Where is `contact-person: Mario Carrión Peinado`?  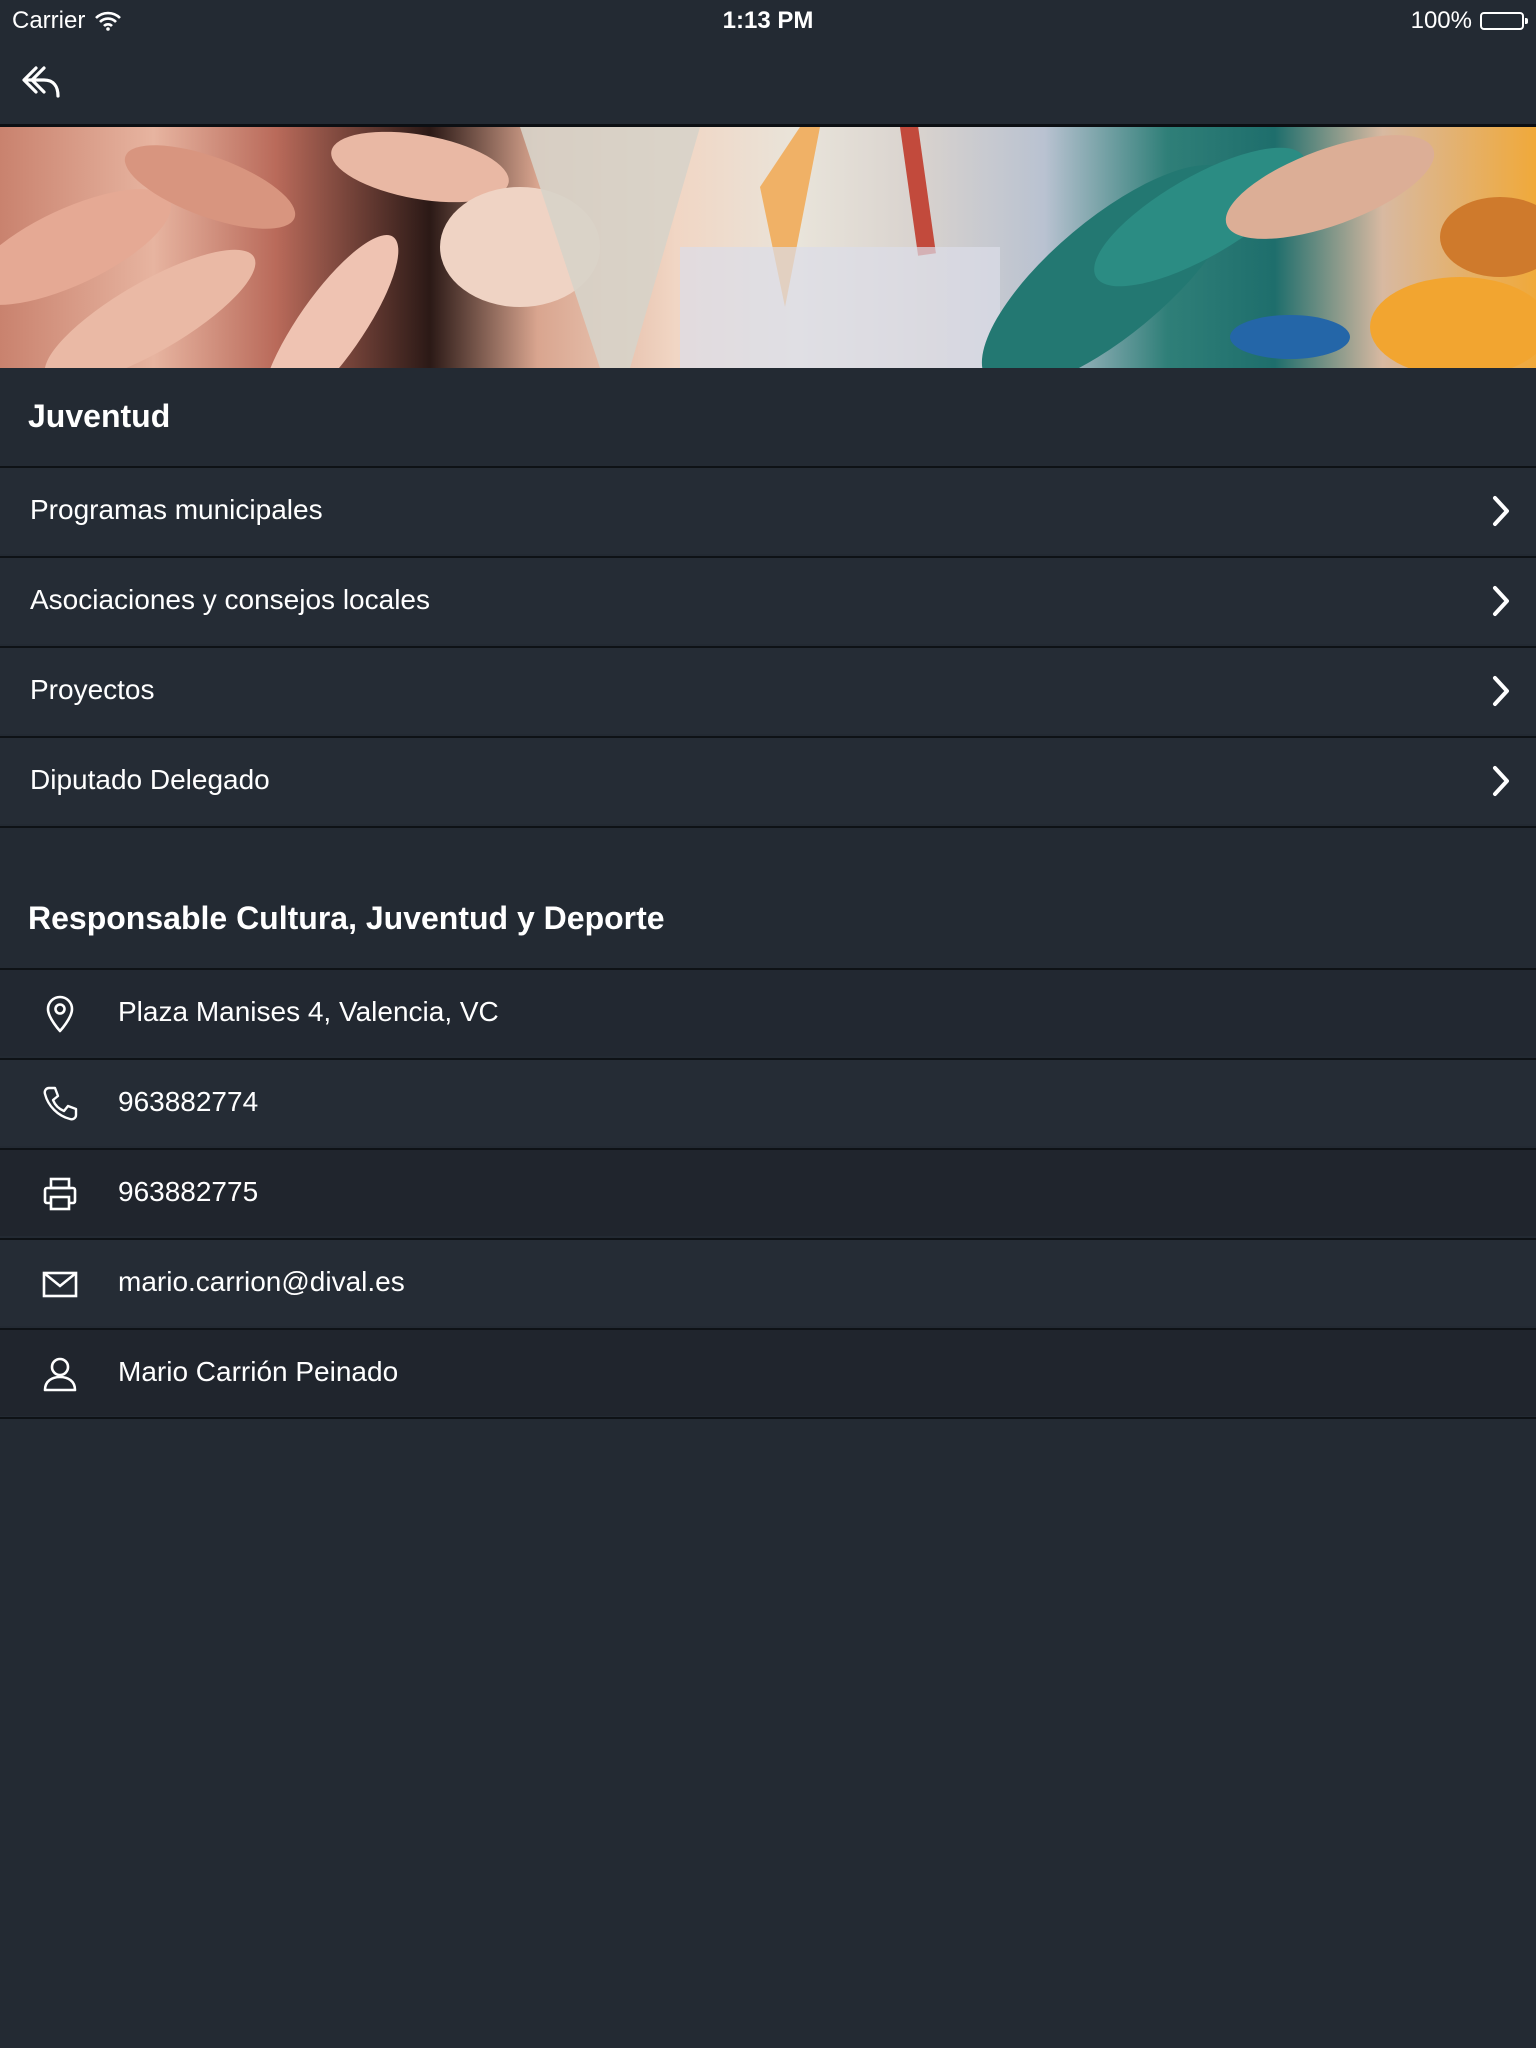
contact-person: Mario Carrión Peinado is located at coordinates (258, 1371).